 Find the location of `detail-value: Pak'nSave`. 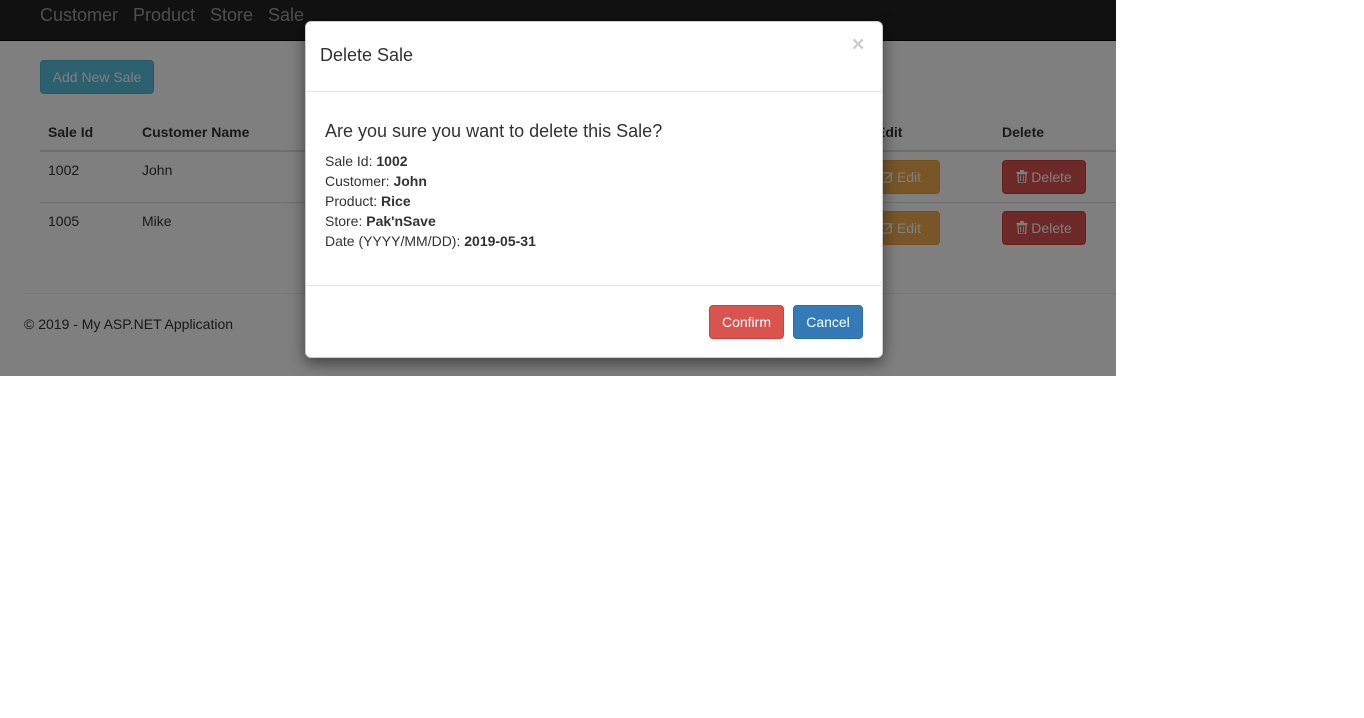

detail-value: Pak'nSave is located at coordinates (401, 221).